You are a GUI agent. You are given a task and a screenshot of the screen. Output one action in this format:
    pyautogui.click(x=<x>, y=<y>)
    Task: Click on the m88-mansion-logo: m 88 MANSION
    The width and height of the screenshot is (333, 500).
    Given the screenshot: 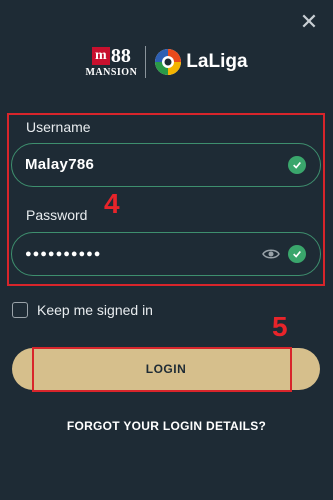 What is the action you would take?
    pyautogui.click(x=111, y=62)
    